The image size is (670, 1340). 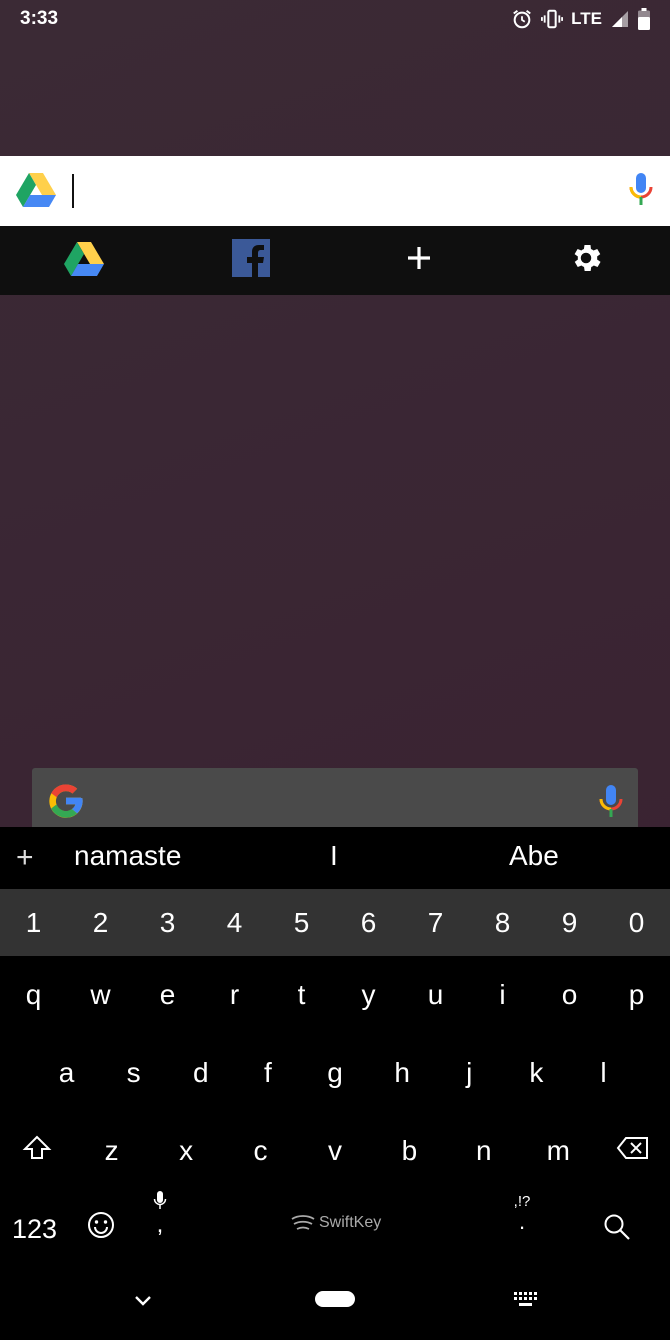 What do you see at coordinates (303, 1222) in the screenshot?
I see `swiftkey-logo-icon` at bounding box center [303, 1222].